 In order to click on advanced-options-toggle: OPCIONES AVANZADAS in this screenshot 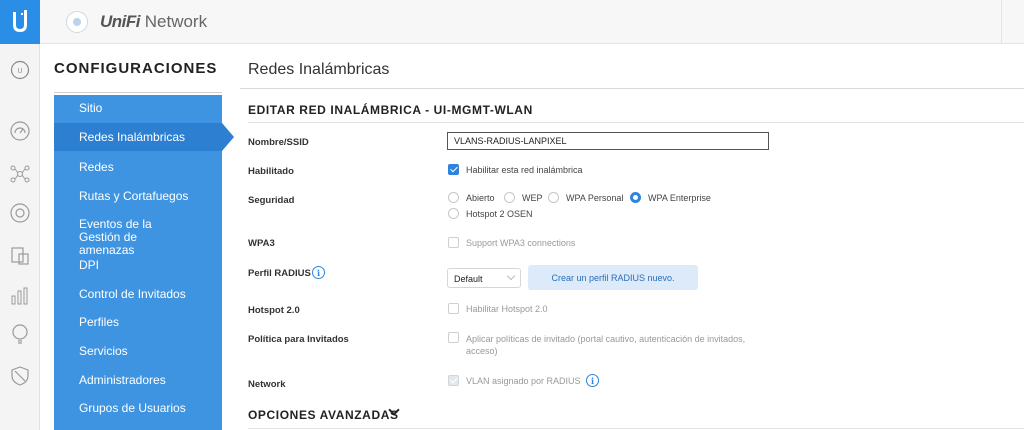, I will do `click(323, 415)`.